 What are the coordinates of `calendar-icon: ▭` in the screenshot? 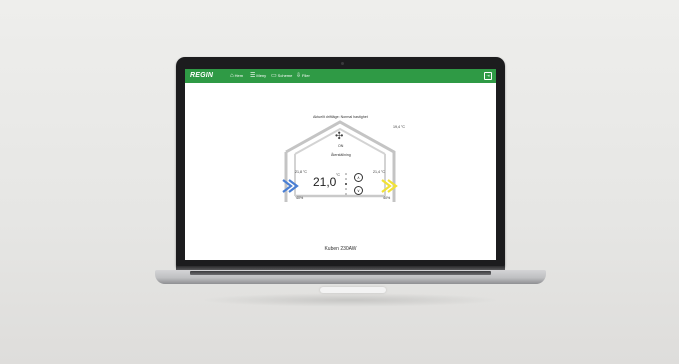 It's located at (274, 76).